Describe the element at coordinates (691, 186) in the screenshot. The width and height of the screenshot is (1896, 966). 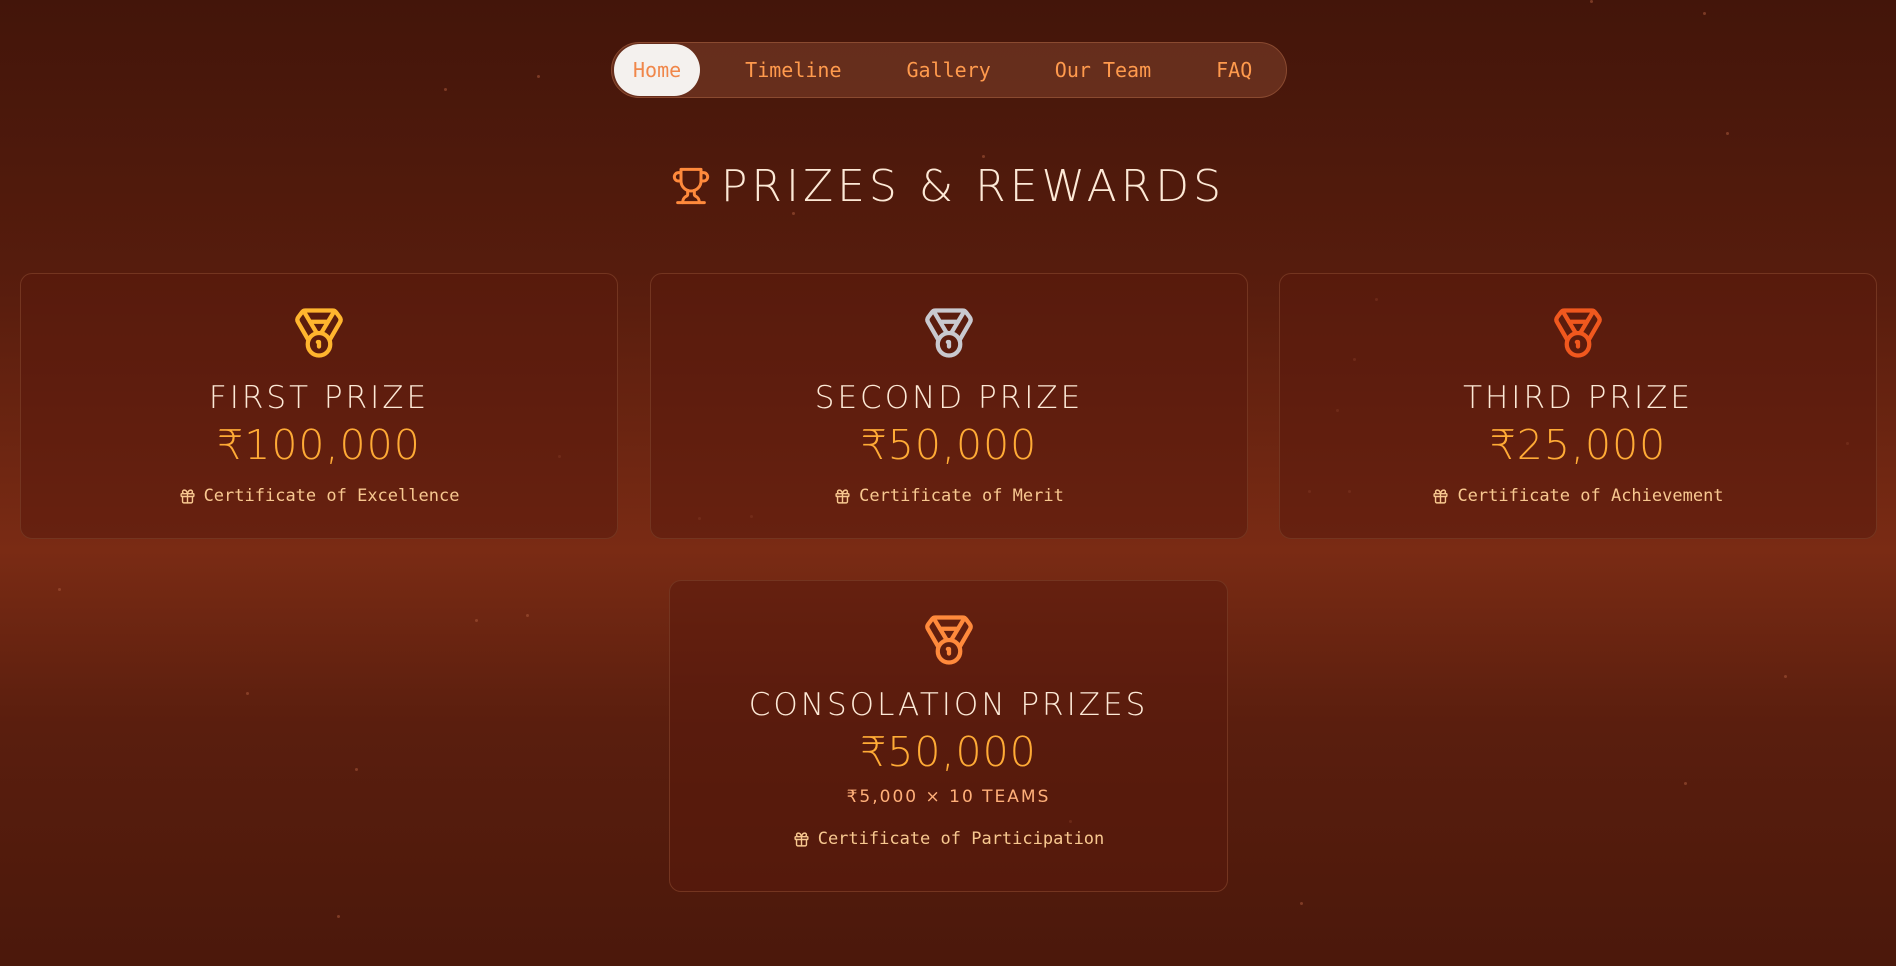
I see `trophy-icon` at that location.